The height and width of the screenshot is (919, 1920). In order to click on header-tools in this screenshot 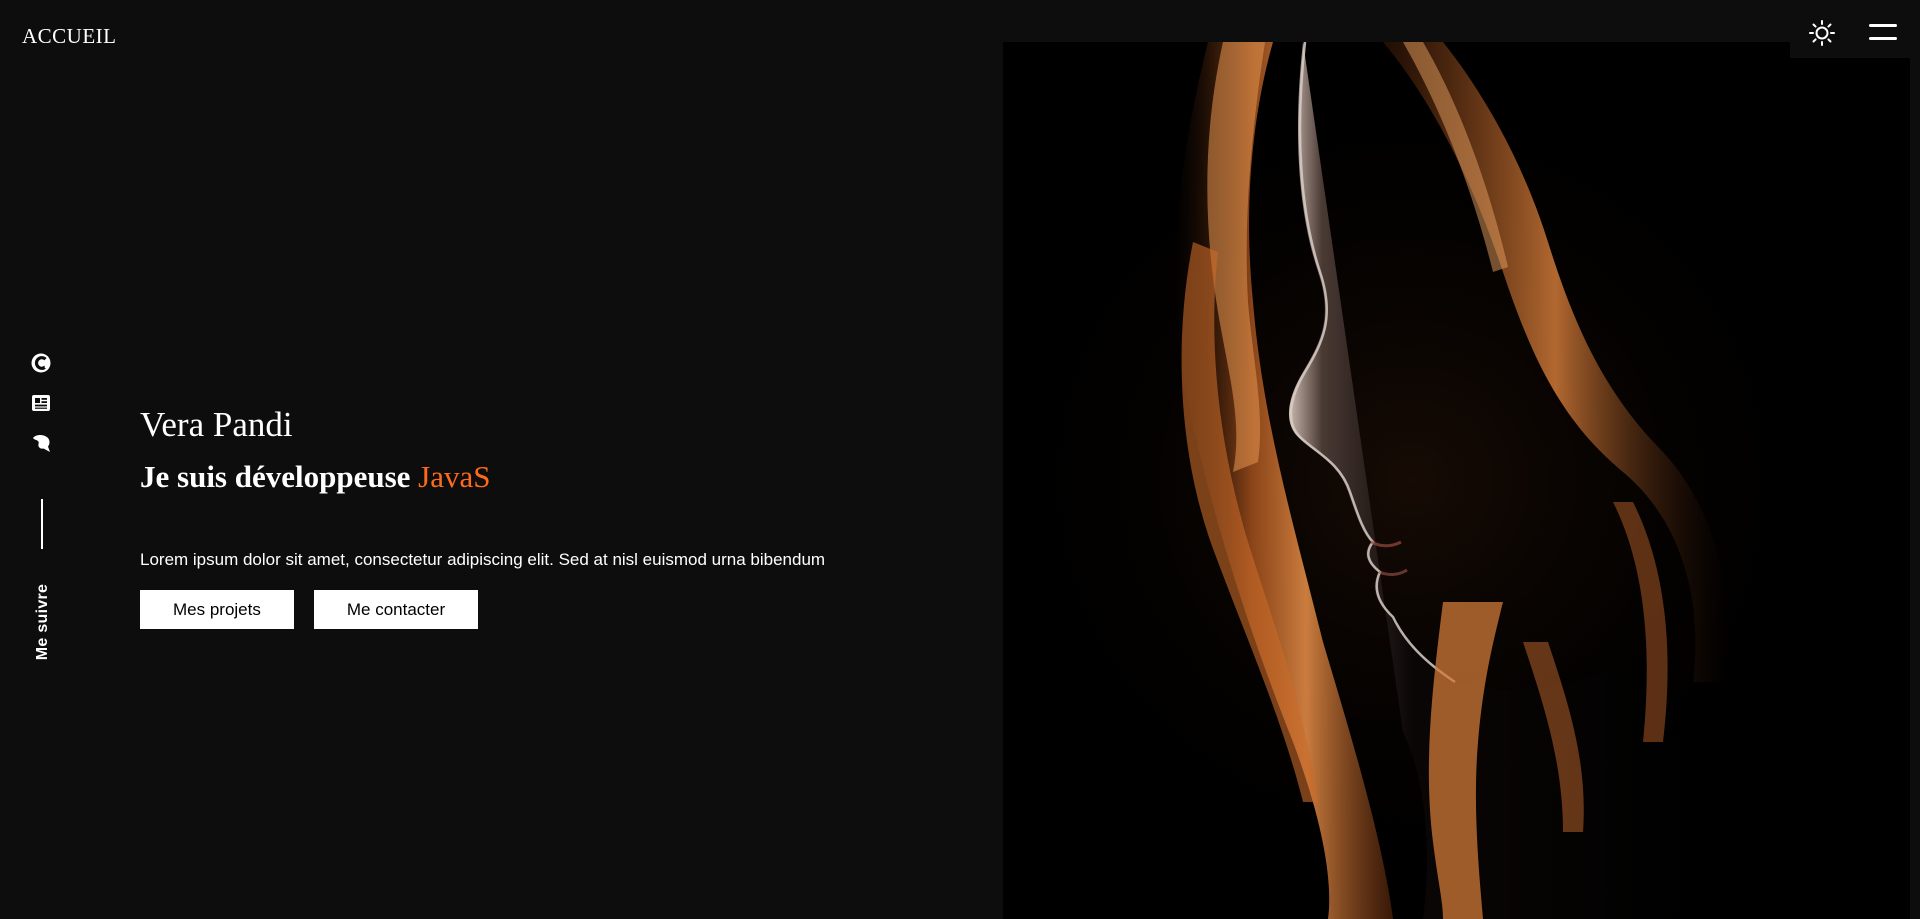, I will do `click(1855, 29)`.